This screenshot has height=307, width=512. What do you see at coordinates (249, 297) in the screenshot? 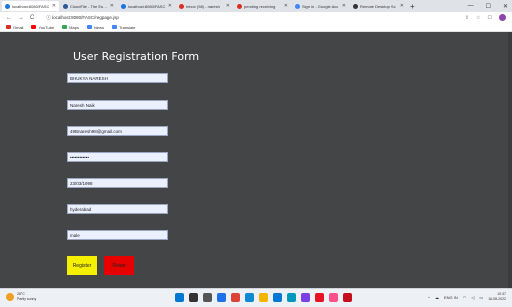
I see `edge-icon` at bounding box center [249, 297].